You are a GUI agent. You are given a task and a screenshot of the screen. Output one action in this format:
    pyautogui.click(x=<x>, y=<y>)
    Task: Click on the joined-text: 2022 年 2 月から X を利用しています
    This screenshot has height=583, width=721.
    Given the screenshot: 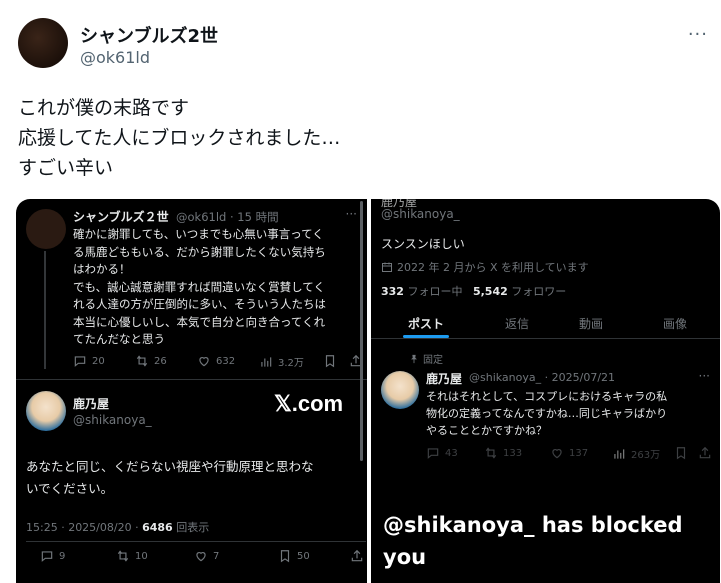 What is the action you would take?
    pyautogui.click(x=493, y=267)
    